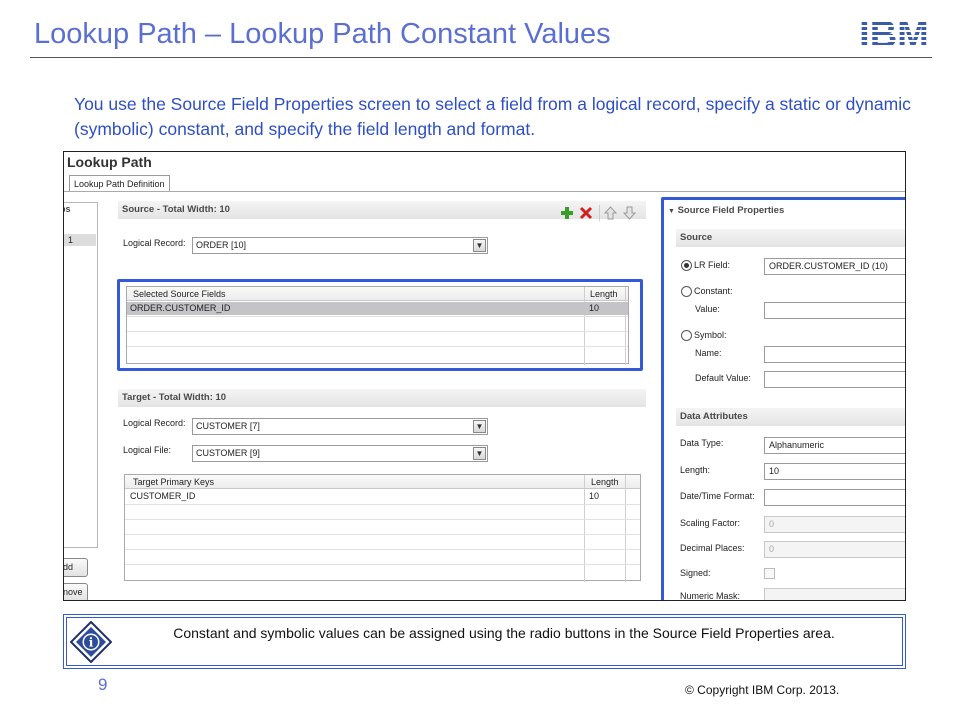 This screenshot has width=960, height=720. Describe the element at coordinates (713, 291) in the screenshot. I see `constant-label: Constant:` at that location.